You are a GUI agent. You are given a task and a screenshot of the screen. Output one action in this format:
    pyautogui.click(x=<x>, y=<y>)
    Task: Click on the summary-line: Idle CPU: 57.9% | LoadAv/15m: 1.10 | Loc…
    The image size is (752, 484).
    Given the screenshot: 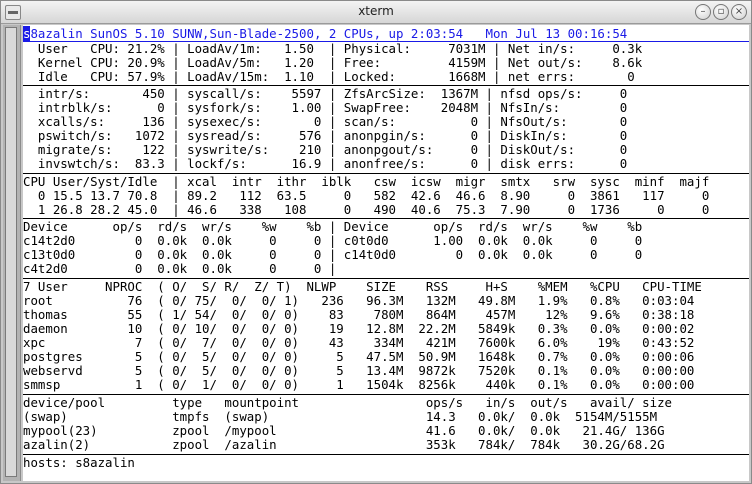 What is the action you would take?
    pyautogui.click(x=329, y=76)
    